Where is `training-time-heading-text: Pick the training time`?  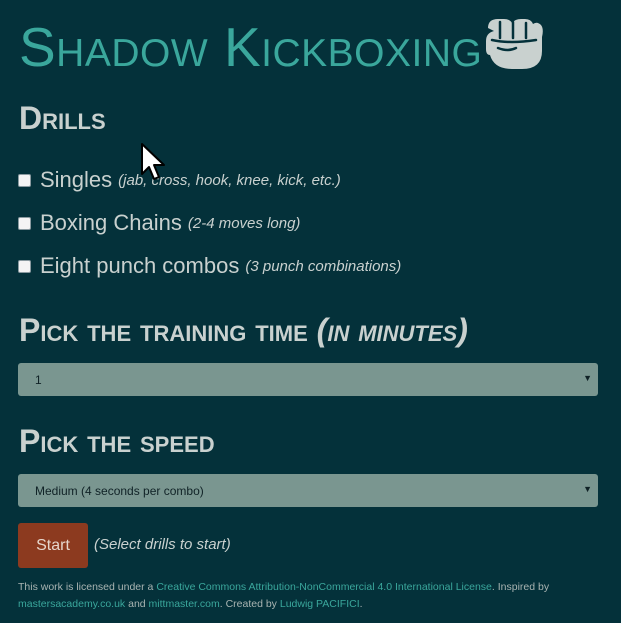
training-time-heading-text: Pick the training time is located at coordinates (163, 330).